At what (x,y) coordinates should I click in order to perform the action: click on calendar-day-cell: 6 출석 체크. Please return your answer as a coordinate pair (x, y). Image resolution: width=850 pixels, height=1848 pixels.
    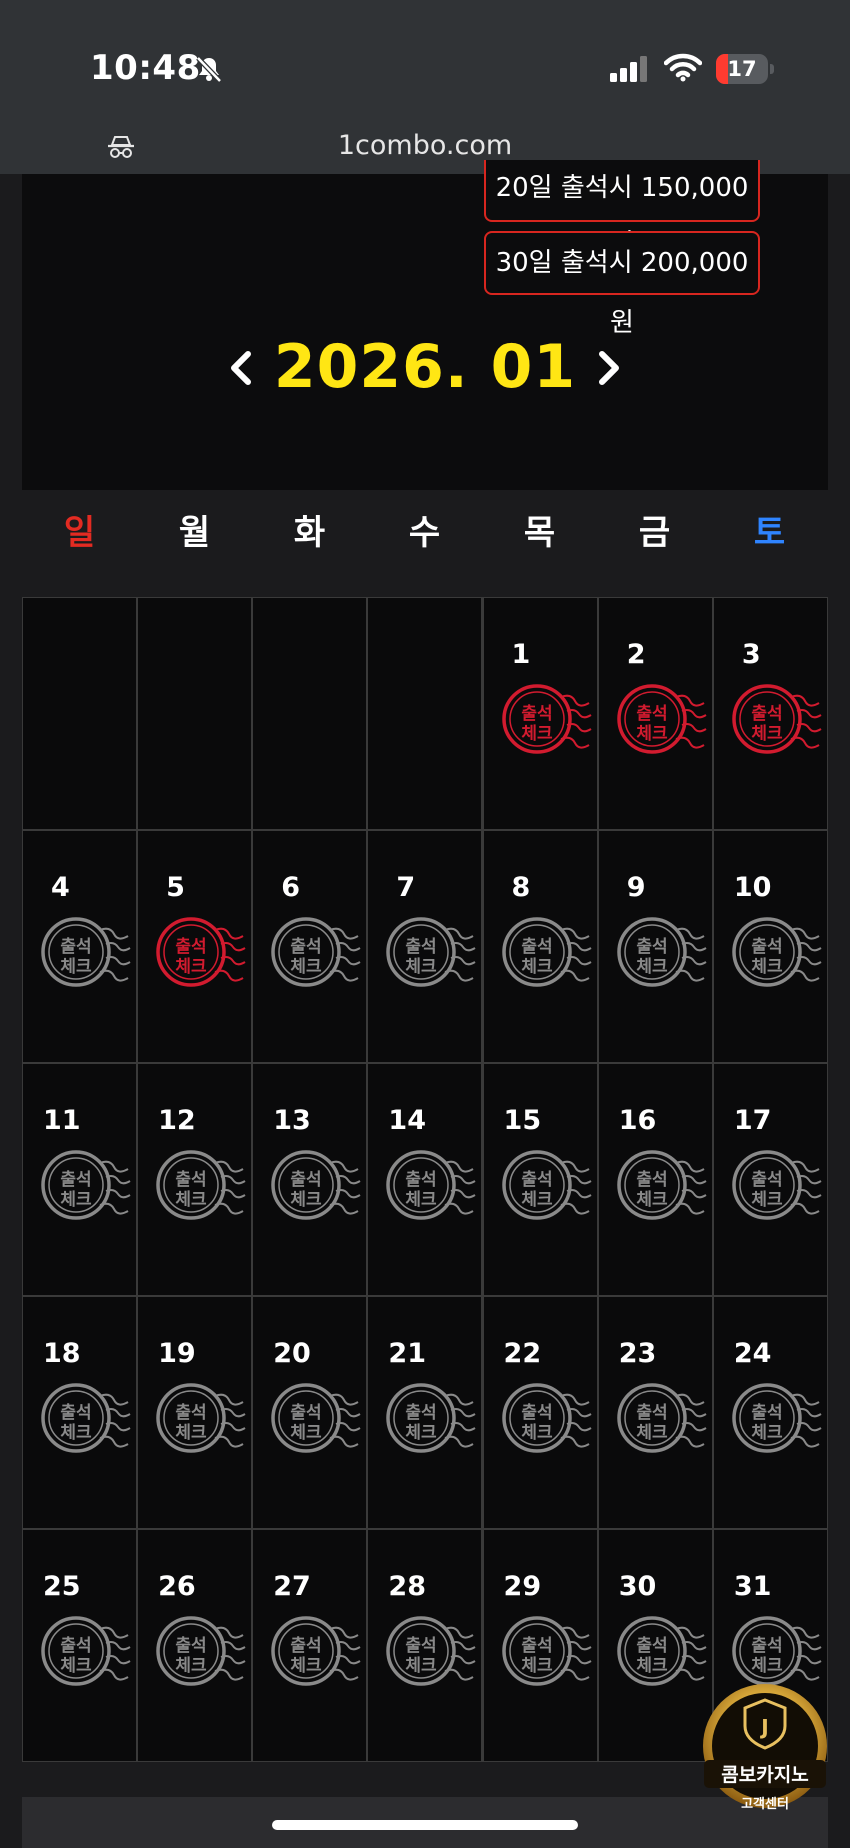
    Looking at the image, I should click on (310, 946).